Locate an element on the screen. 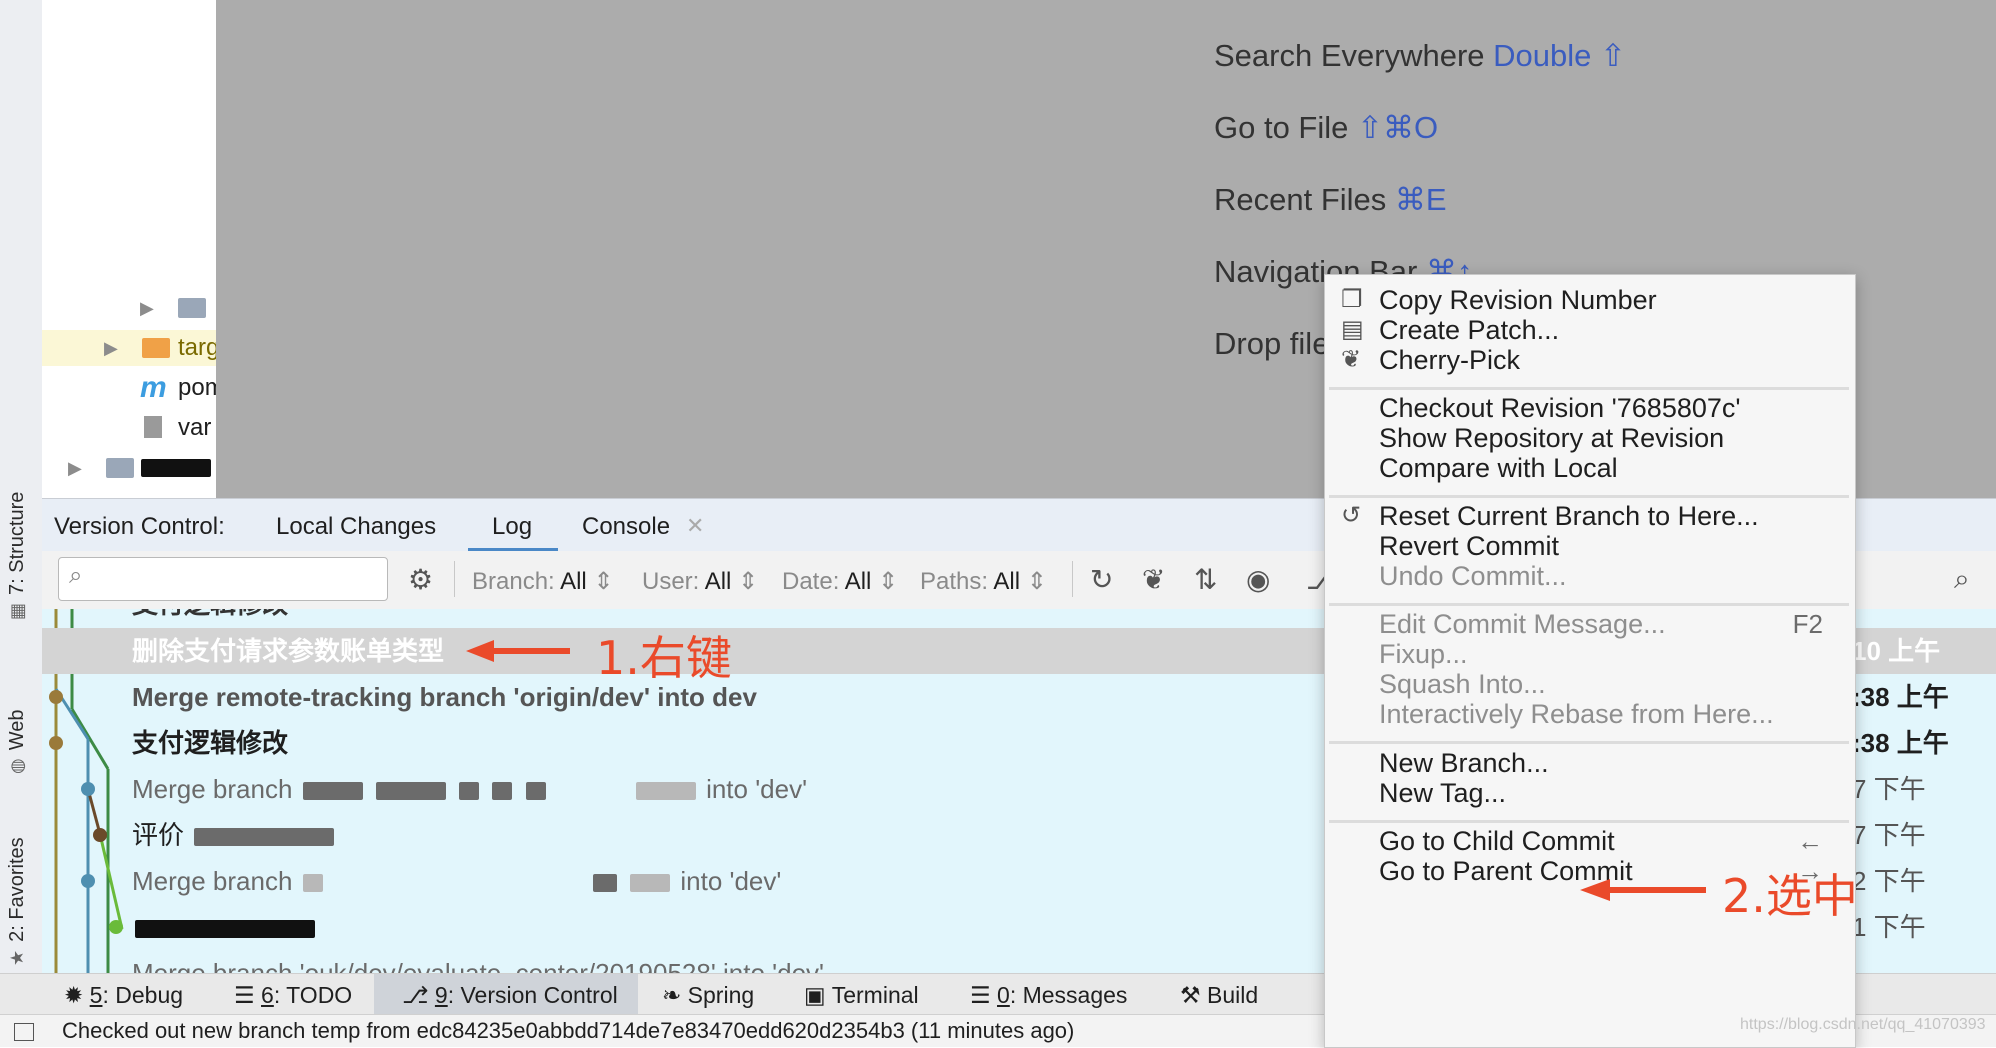  web-tool-tab: ◍Web is located at coordinates (17, 742).